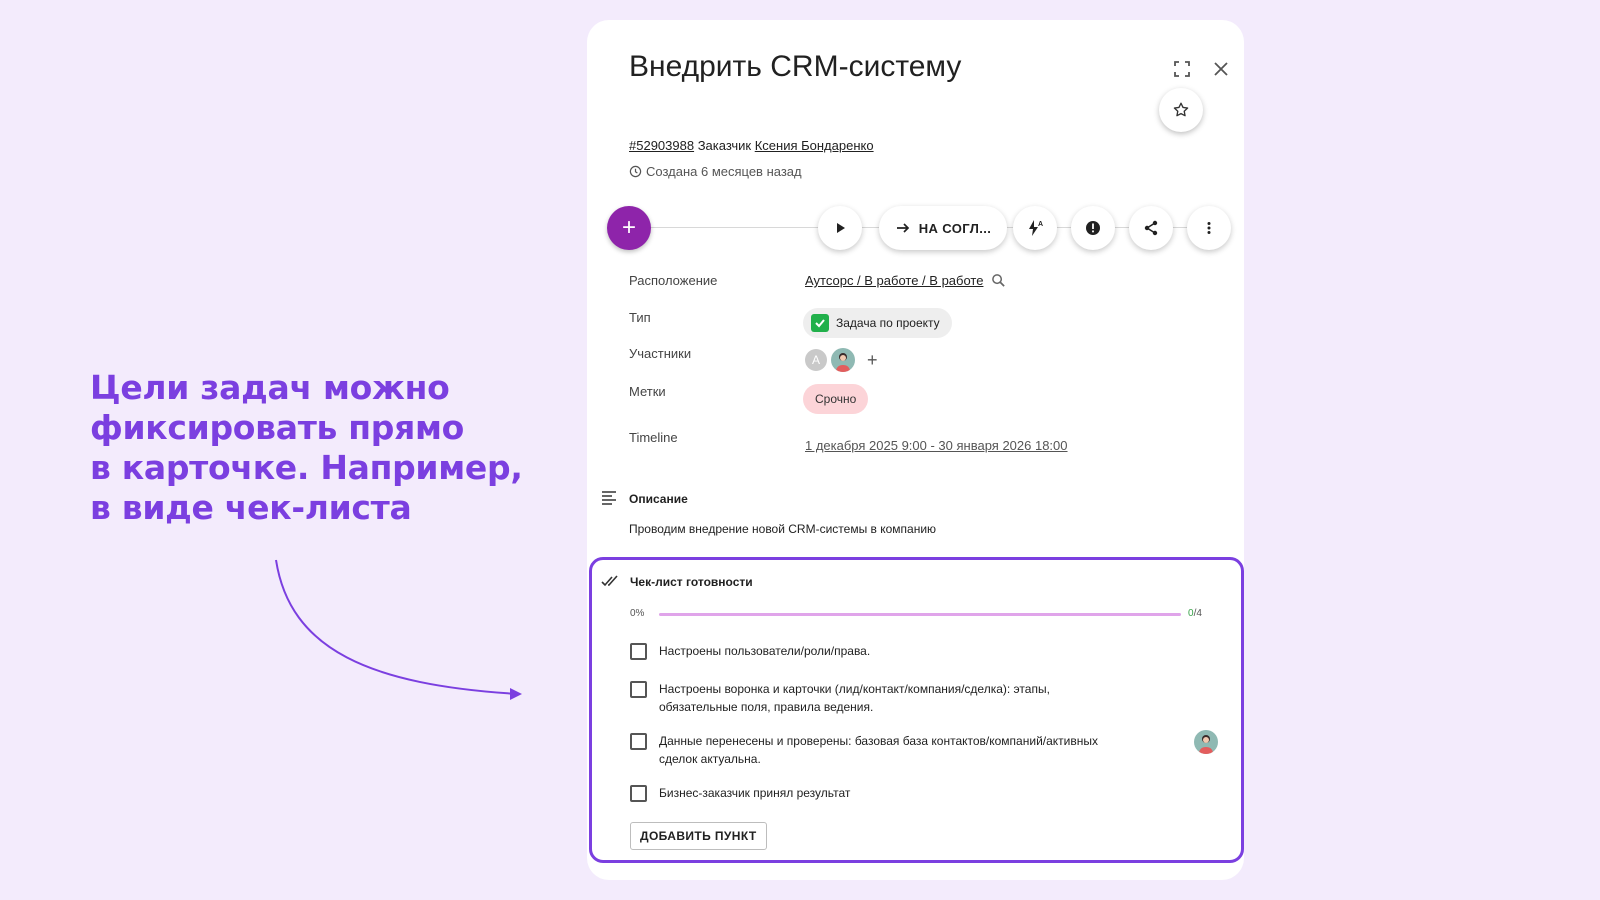  I want to click on location-value: Аутсорс / В работе / В работе, so click(905, 280).